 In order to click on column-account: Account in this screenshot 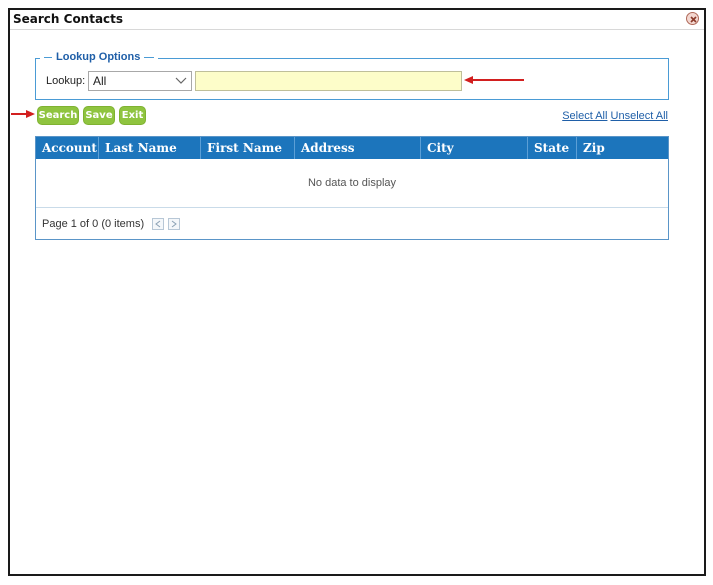, I will do `click(67, 148)`.